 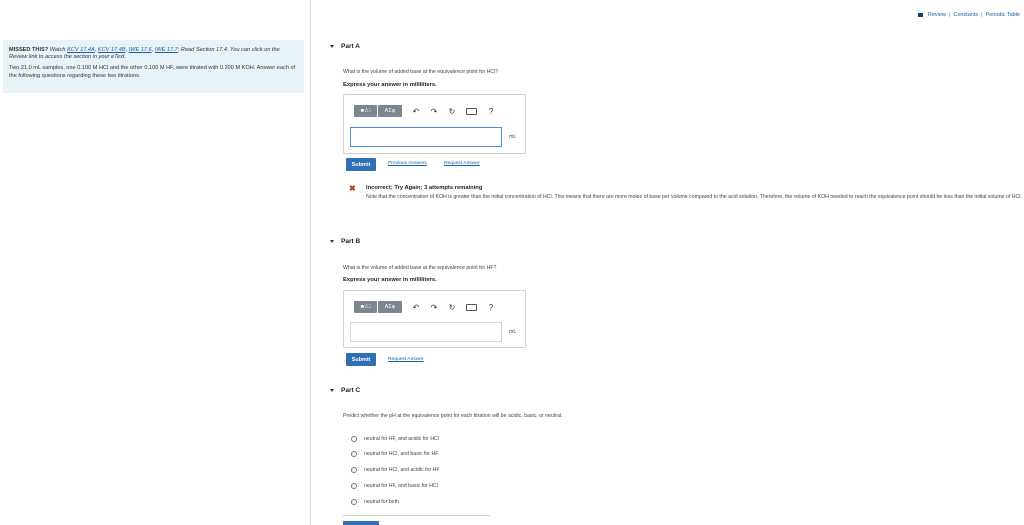 What do you see at coordinates (390, 85) in the screenshot?
I see `part-a-instruction: Express your answer in milliliters.` at bounding box center [390, 85].